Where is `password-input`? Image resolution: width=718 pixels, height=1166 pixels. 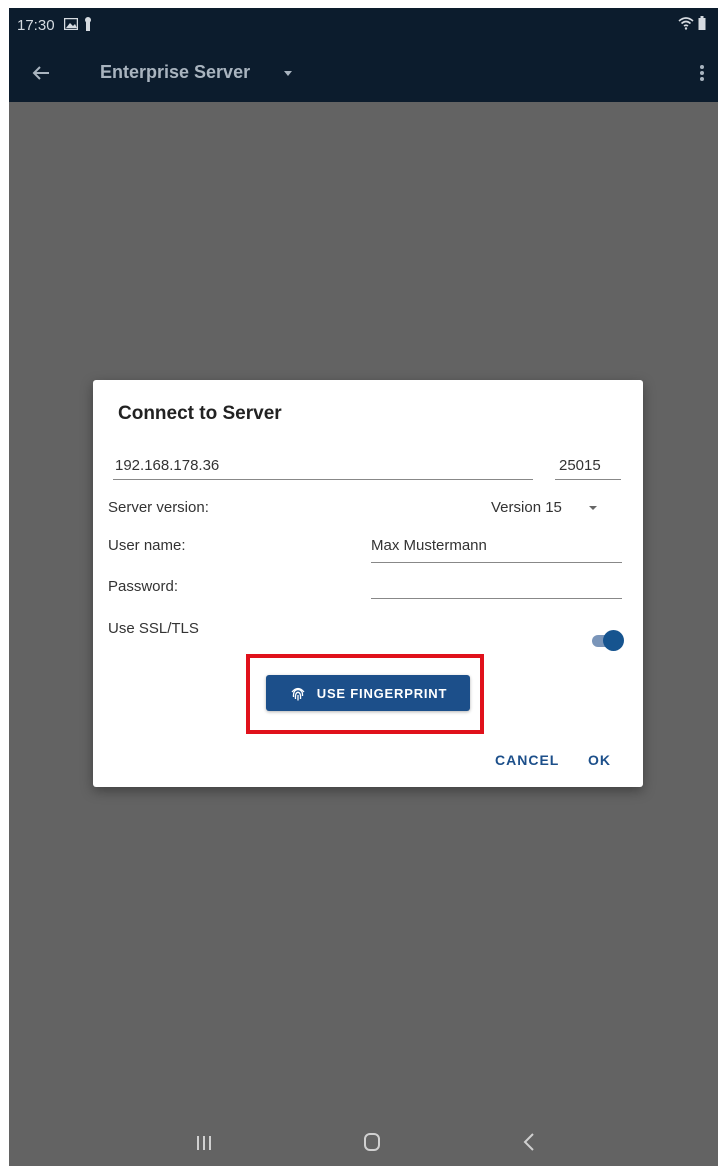
password-input is located at coordinates (496, 587).